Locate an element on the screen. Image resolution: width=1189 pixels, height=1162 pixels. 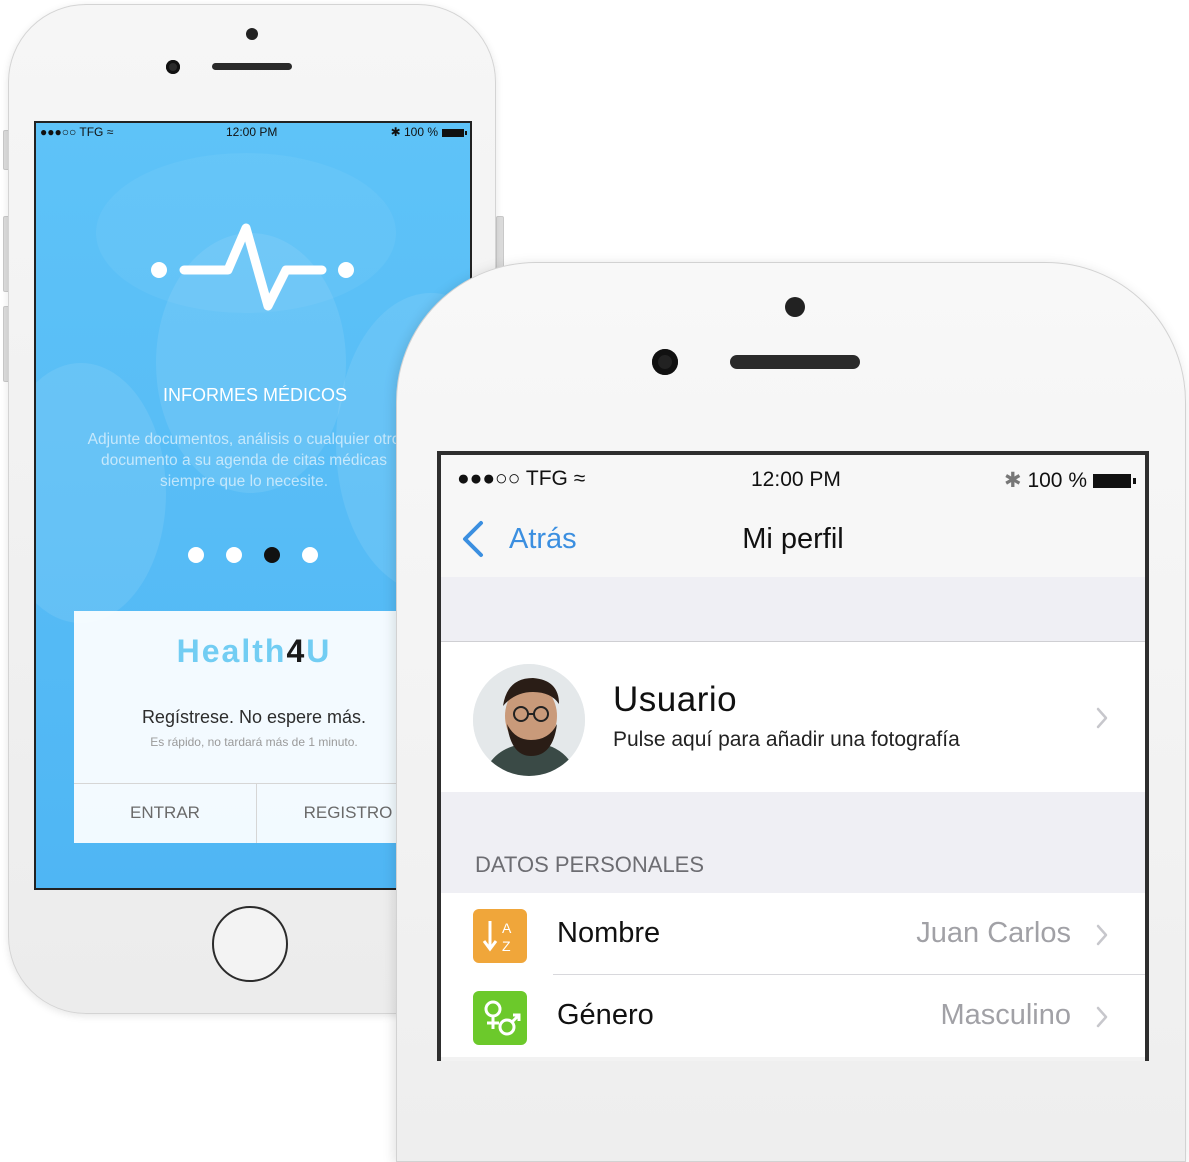
section-header: DATOS PERSONALES is located at coordinates (793, 842).